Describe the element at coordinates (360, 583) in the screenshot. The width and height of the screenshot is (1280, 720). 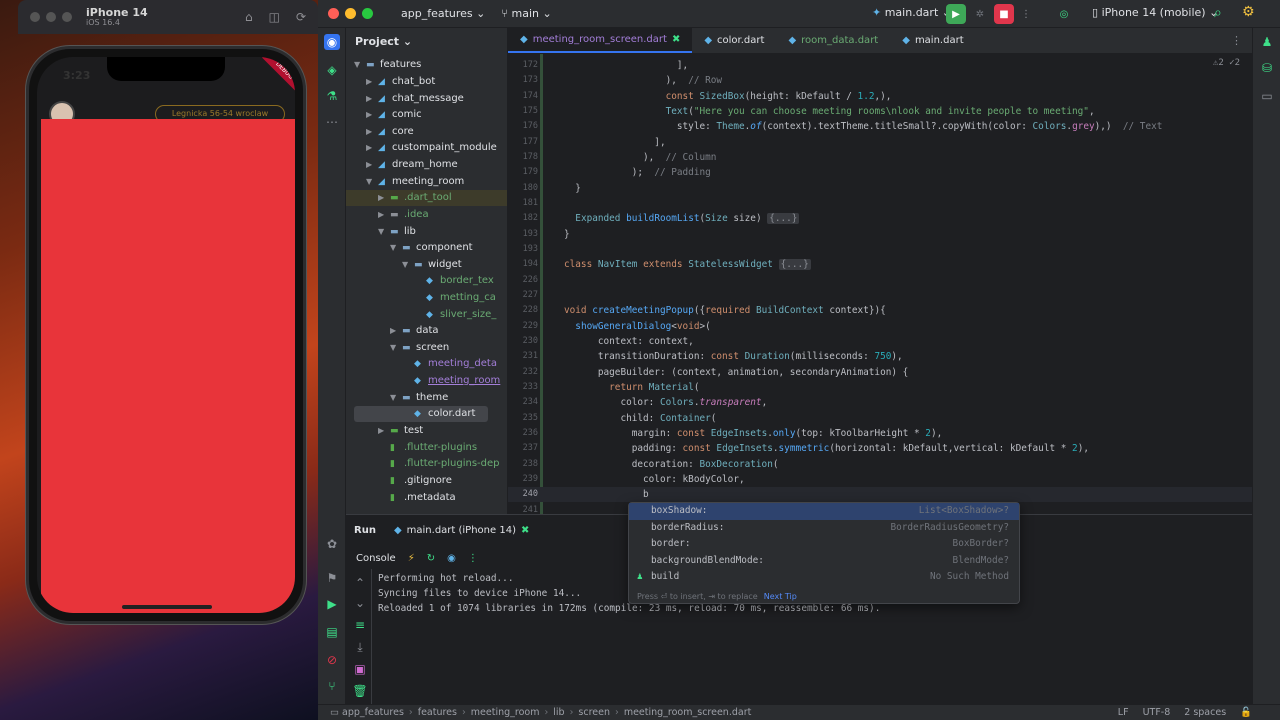
I see `scroll-up-icon: ⌃` at that location.